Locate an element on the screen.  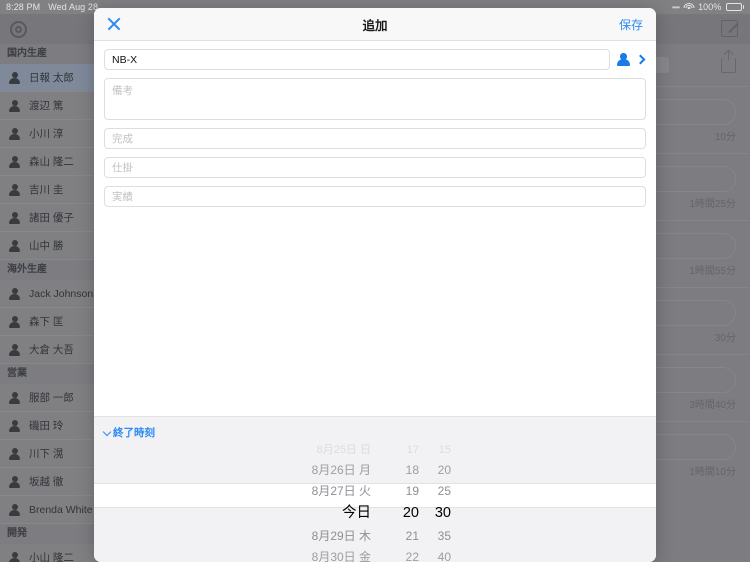
picker-wheel-hour: 17181920212223 is located at coordinates (397, 501).